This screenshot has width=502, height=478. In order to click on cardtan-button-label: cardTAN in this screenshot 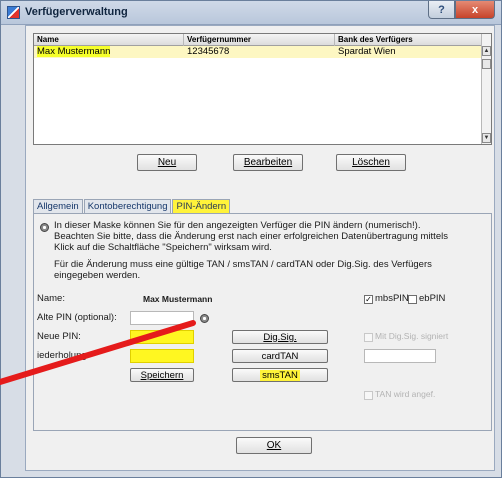, I will do `click(280, 356)`.